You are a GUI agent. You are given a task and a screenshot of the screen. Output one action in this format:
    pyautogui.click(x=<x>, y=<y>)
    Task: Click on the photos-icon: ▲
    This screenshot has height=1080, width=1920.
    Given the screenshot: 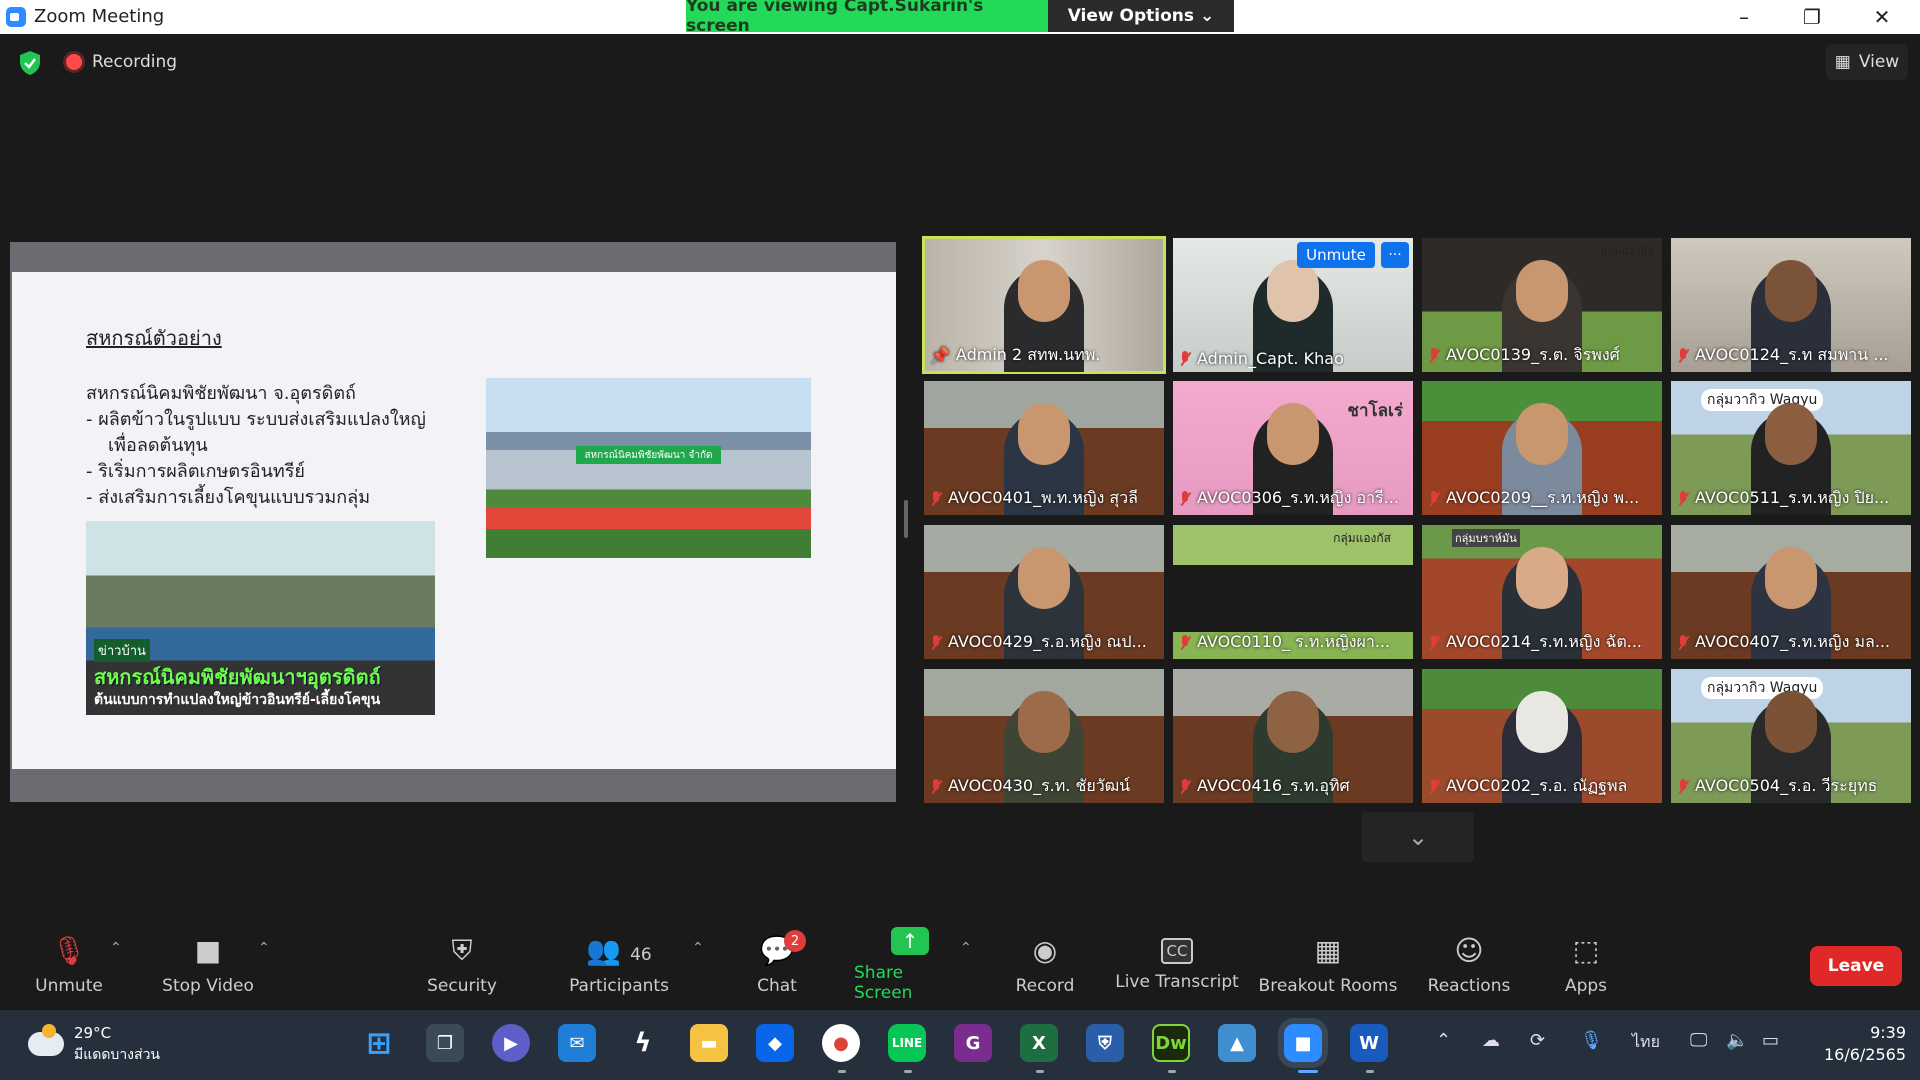 What is the action you would take?
    pyautogui.click(x=1237, y=1043)
    